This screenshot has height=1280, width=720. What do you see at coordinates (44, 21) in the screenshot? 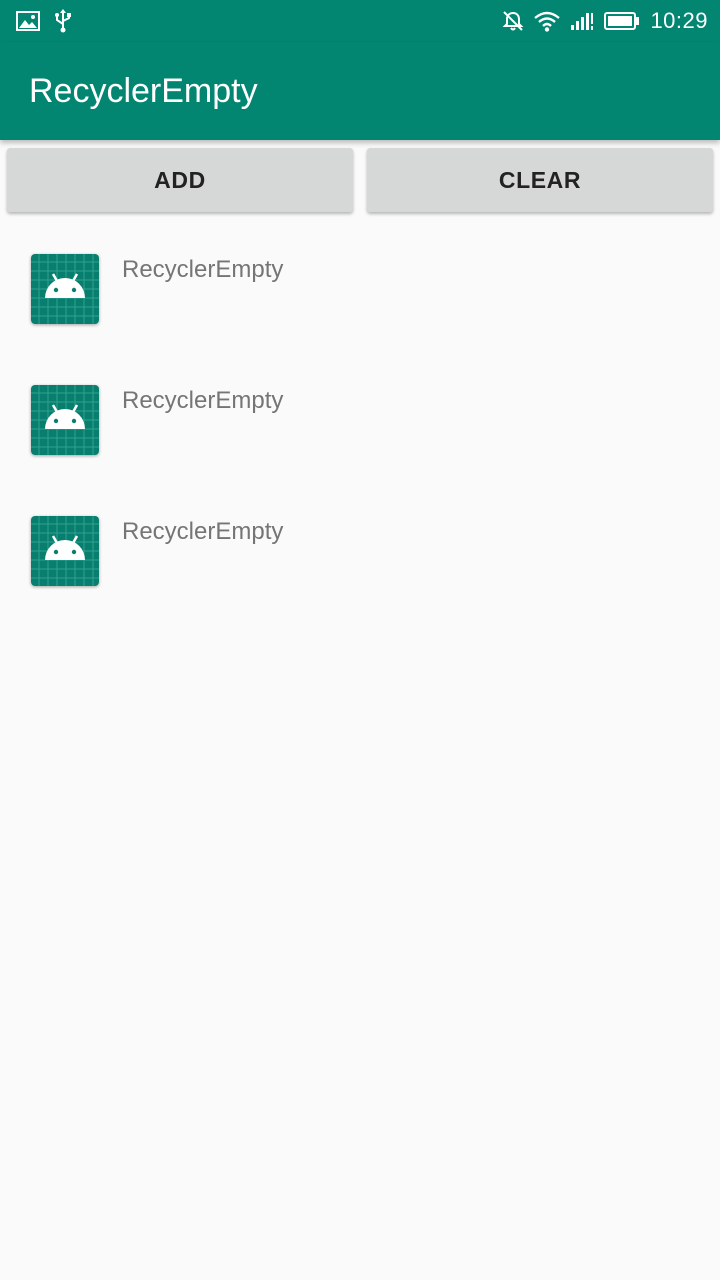
I see `status-left-icons` at bounding box center [44, 21].